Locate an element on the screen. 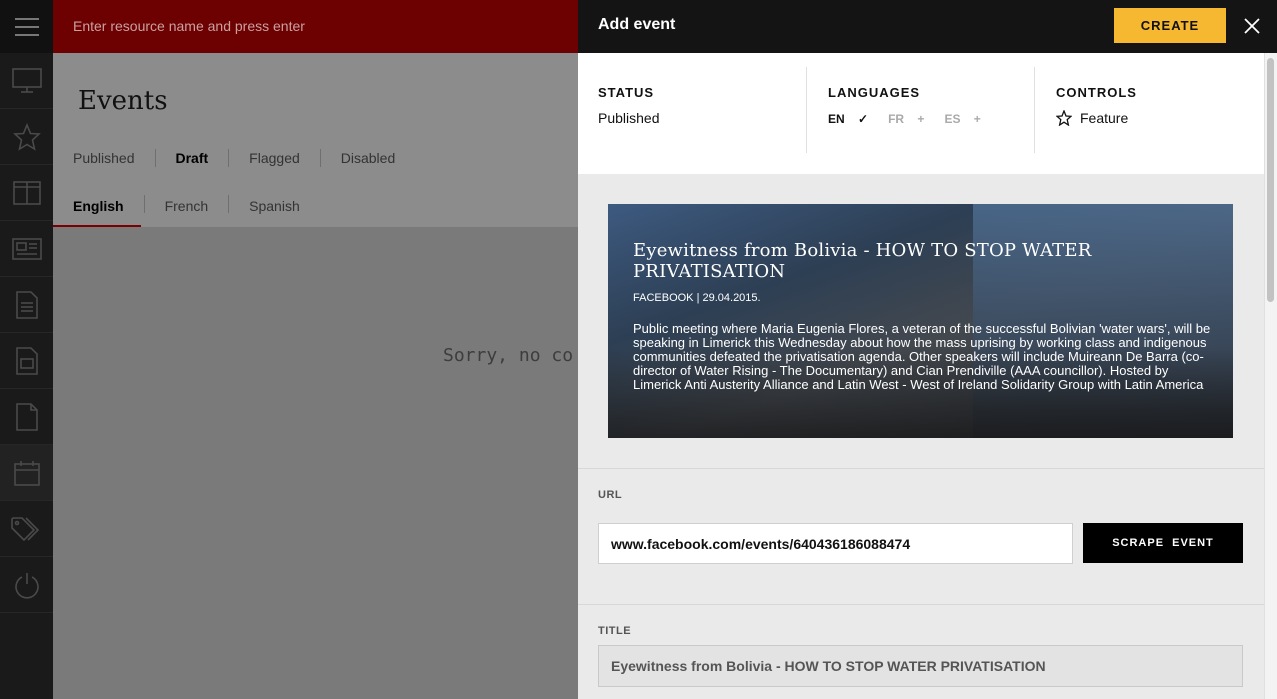  search-input is located at coordinates (313, 26).